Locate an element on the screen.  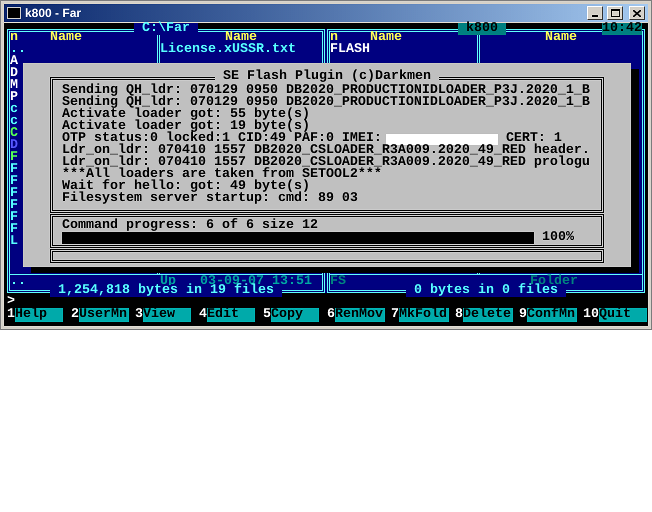
function-key-label: MkFold is located at coordinates (424, 315).